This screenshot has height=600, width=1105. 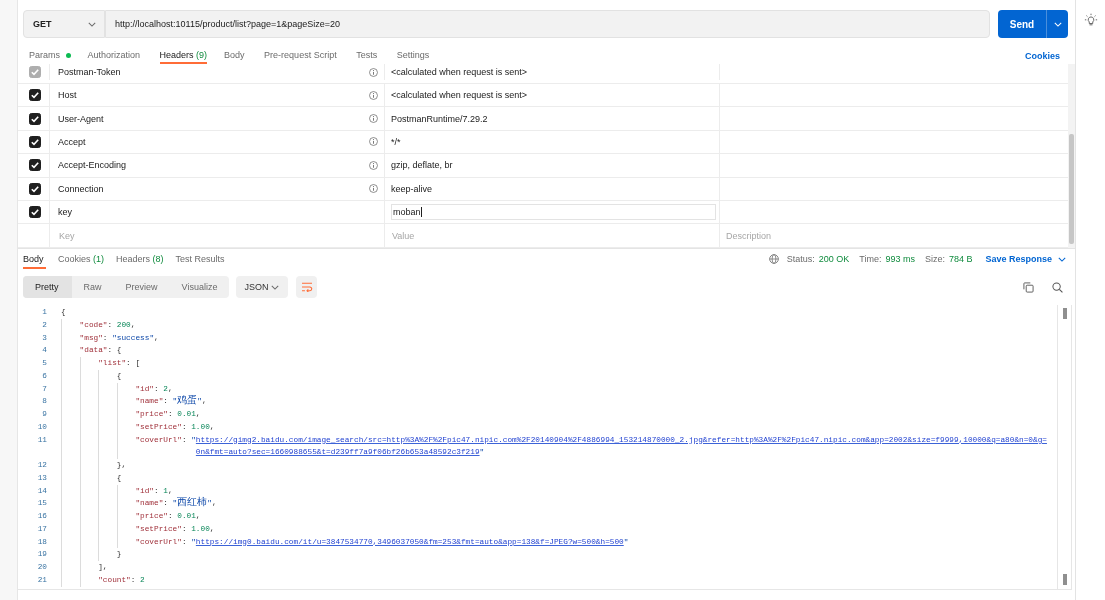 What do you see at coordinates (870, 259) in the screenshot?
I see `time-label: Time:` at bounding box center [870, 259].